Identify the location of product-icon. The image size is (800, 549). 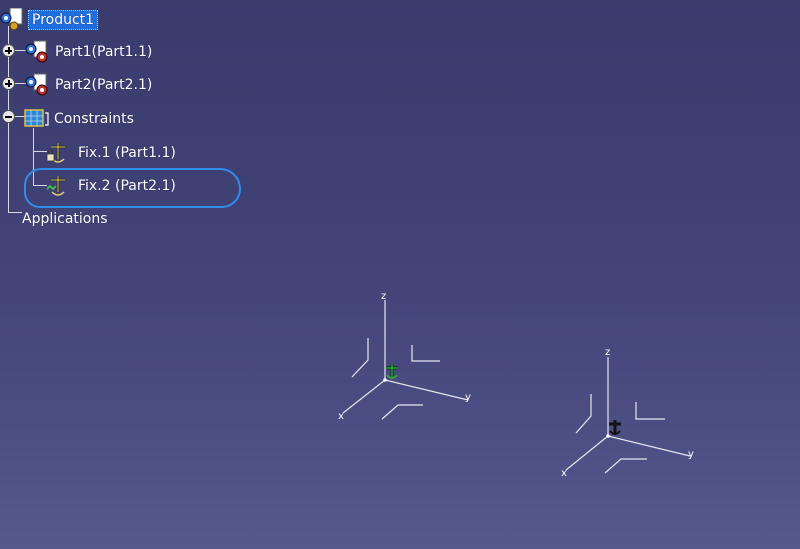
(11, 19).